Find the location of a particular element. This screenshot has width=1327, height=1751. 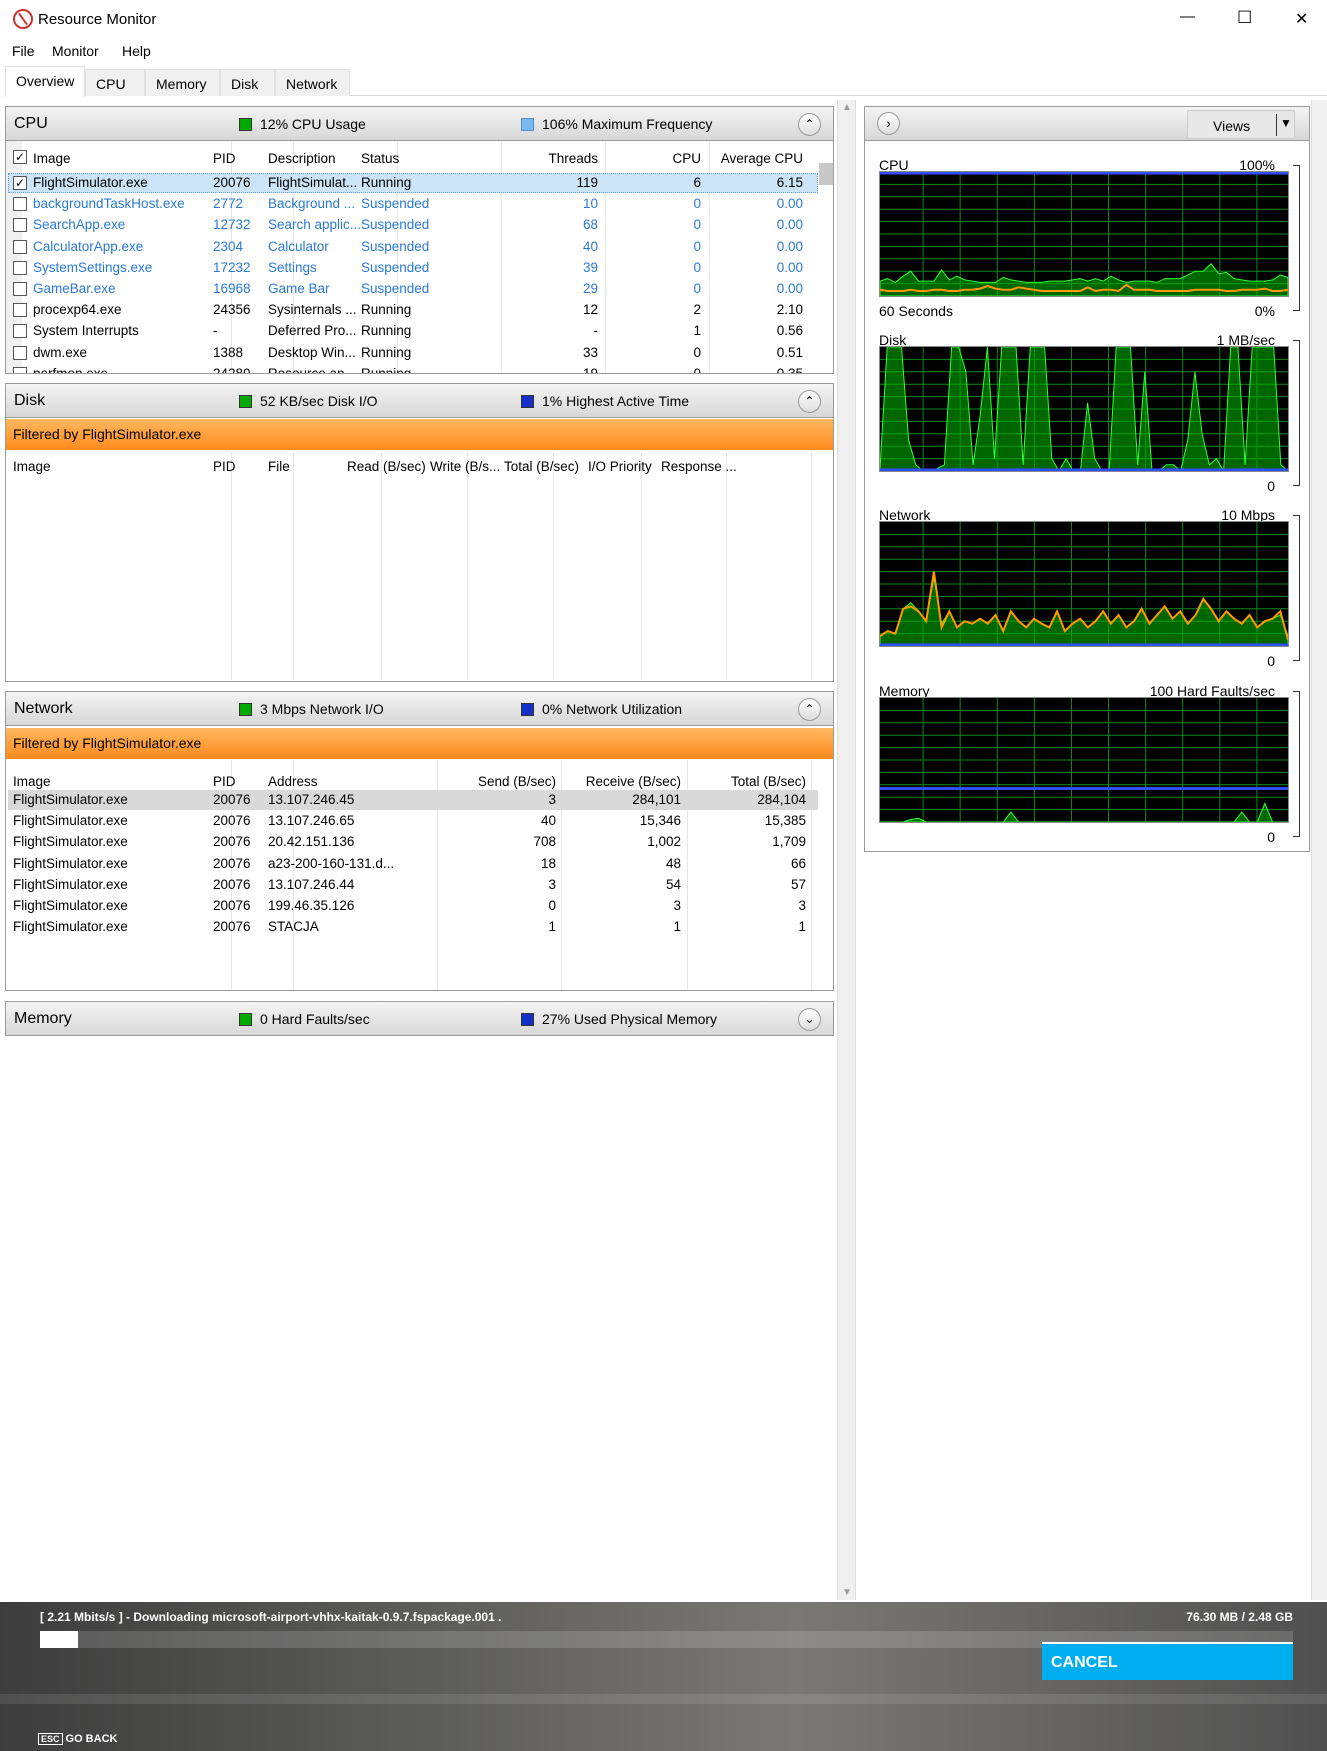

cpu-usage-text: 12% CPU Usage is located at coordinates (313, 124).